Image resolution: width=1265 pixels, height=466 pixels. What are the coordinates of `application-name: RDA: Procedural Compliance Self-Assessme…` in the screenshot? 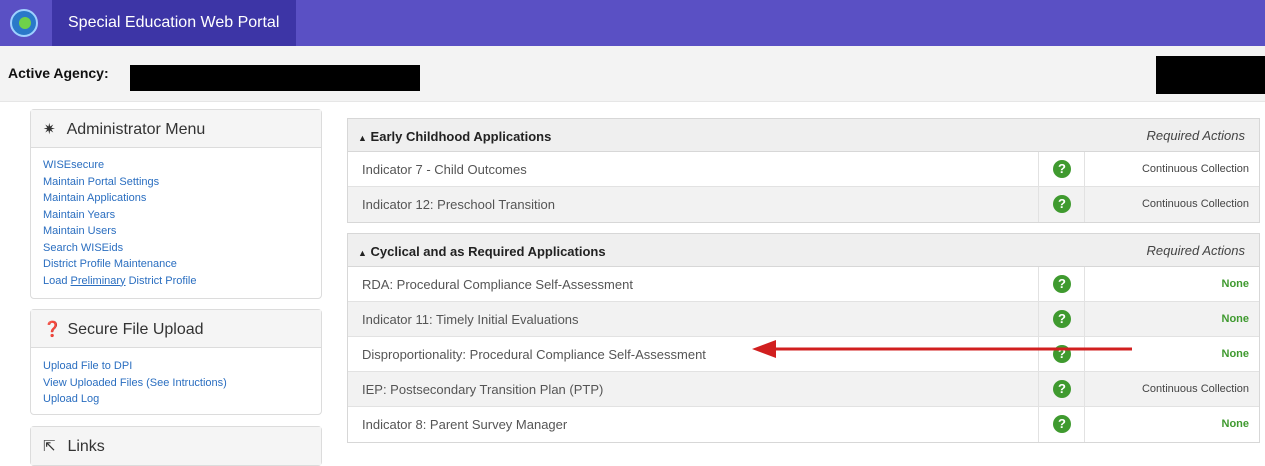 It's located at (497, 284).